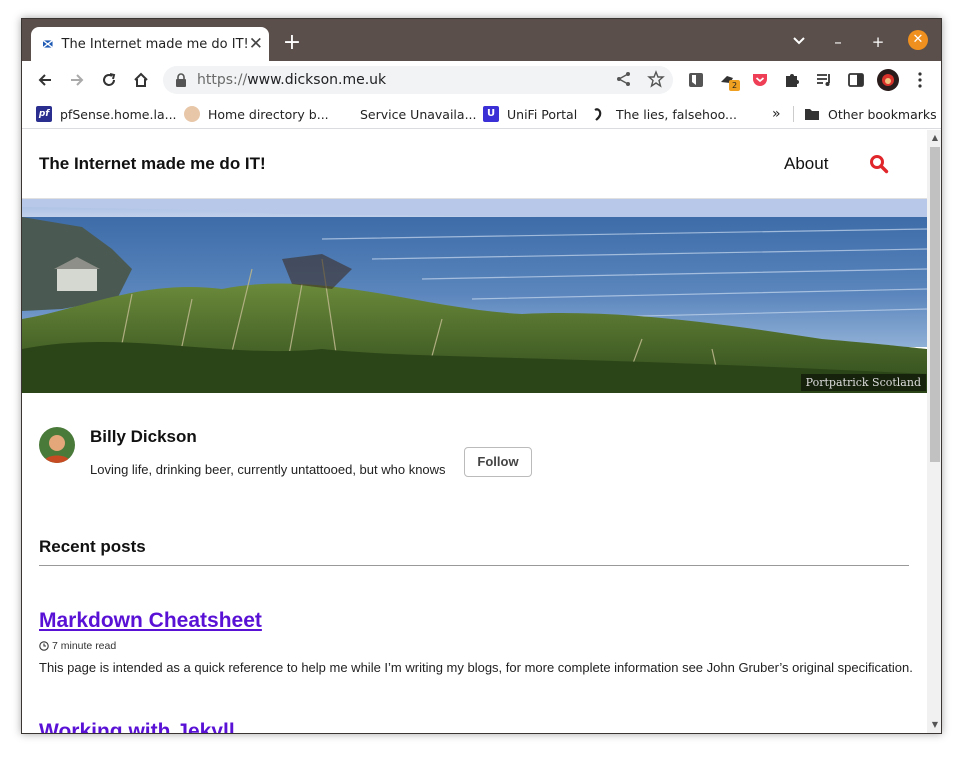 The width and height of the screenshot is (963, 758). Describe the element at coordinates (776, 114) in the screenshot. I see `bookmarks-overflow-button: »` at that location.